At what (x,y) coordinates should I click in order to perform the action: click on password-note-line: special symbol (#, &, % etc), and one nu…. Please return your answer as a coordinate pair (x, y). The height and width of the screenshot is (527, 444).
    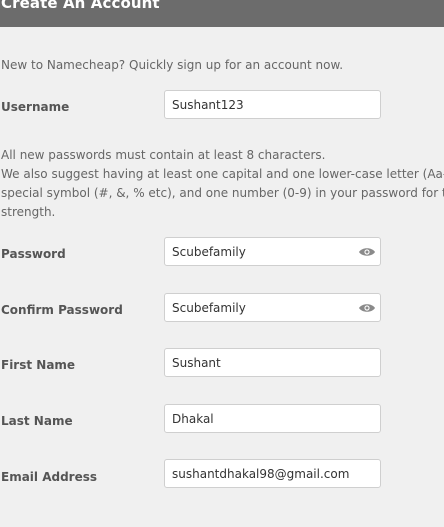
    Looking at the image, I should click on (222, 193).